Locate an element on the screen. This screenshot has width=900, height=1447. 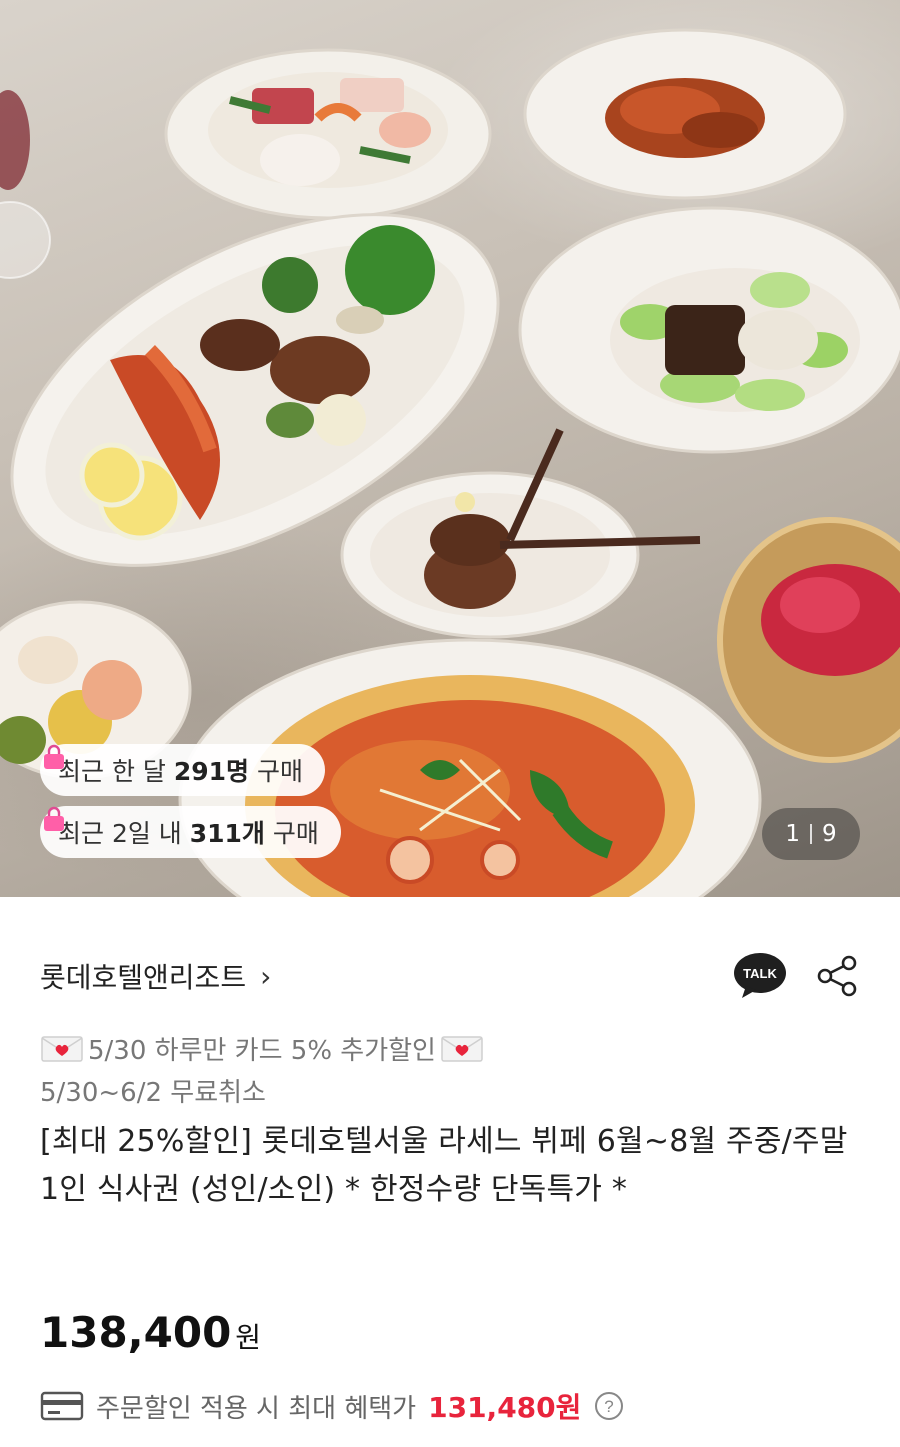
price-amount: 138,400 is located at coordinates (136, 1332).